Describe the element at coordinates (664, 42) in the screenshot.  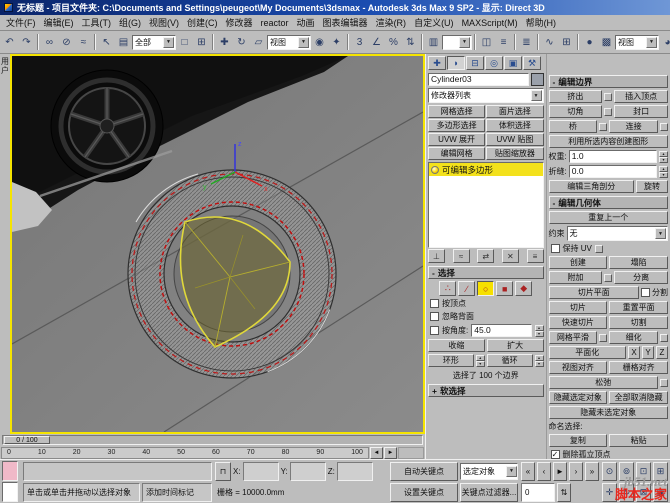
I see `quick-render-icon: ◕` at that location.